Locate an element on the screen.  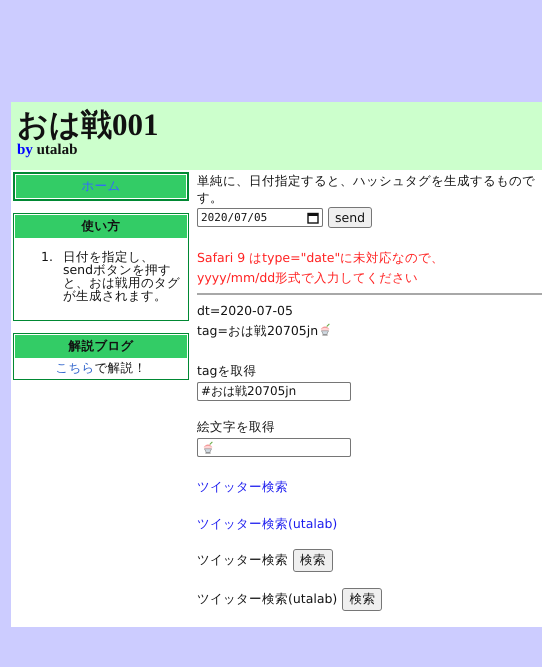
search-link: ツイッター検索 is located at coordinates (242, 487).